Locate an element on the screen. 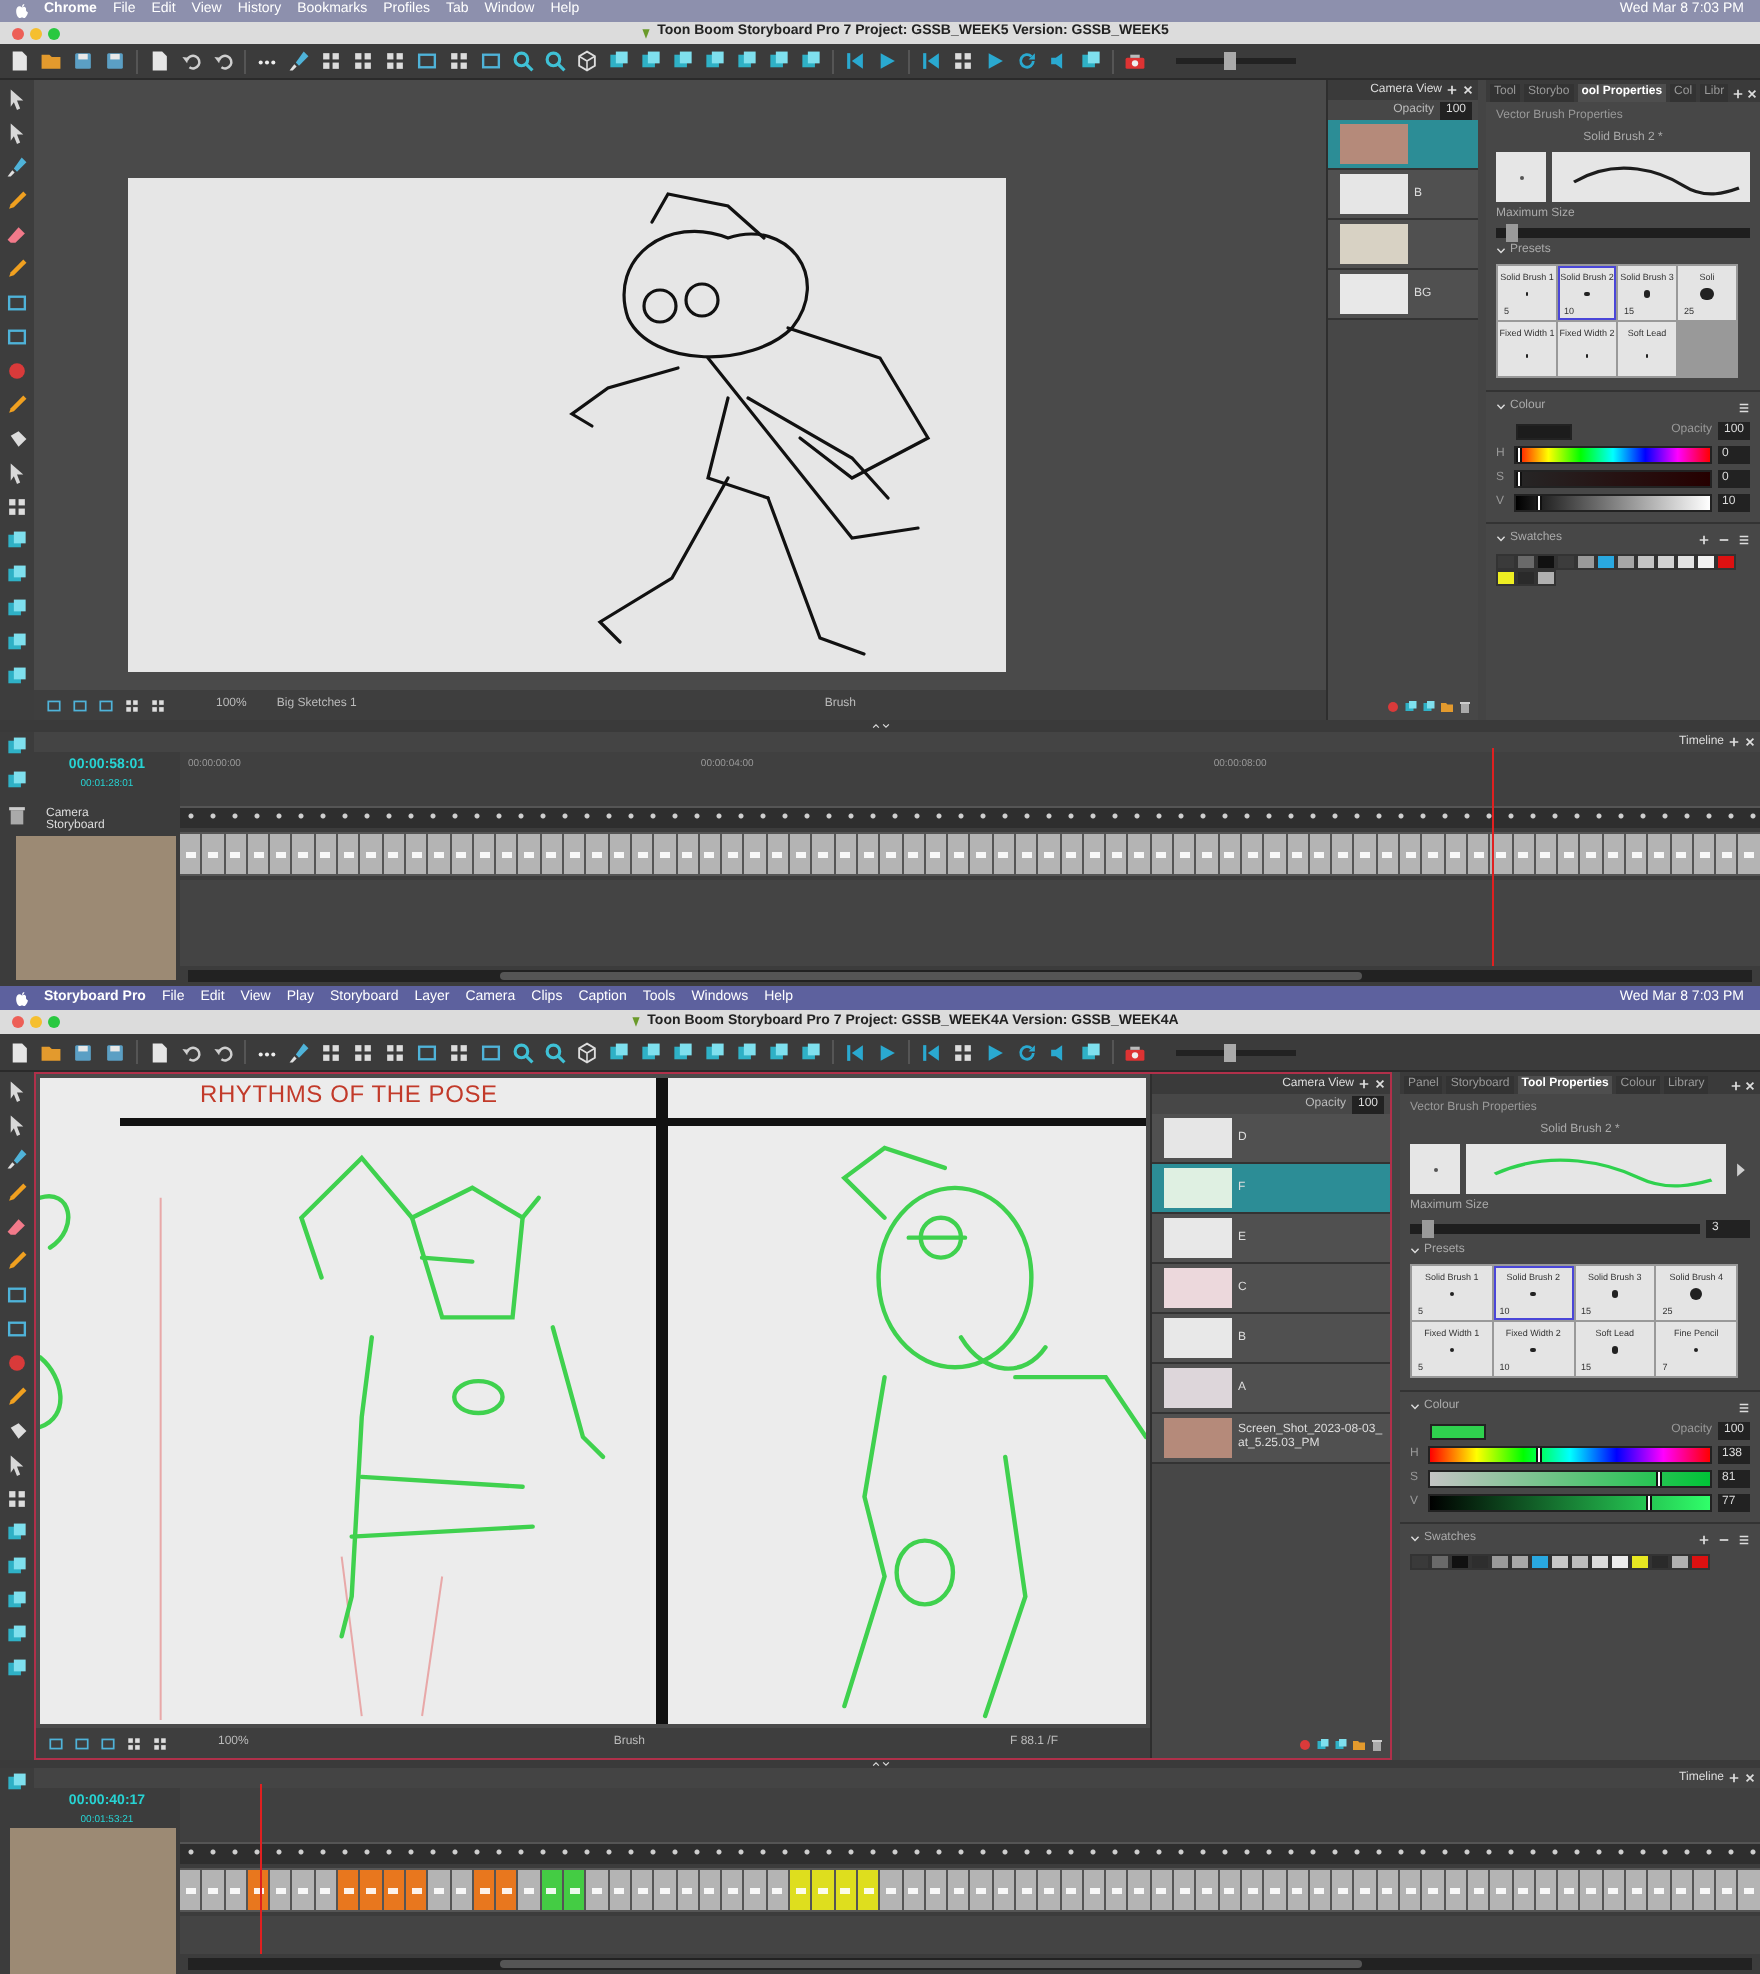  cube-icon is located at coordinates (587, 61).